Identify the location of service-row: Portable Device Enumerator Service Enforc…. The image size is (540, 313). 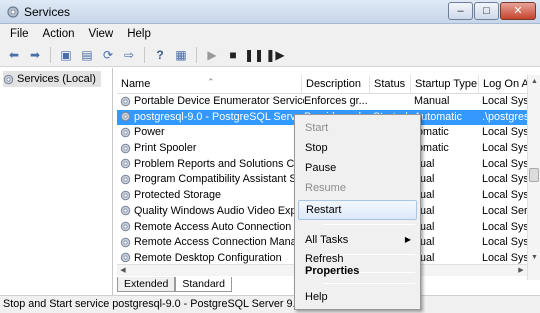
(324, 102).